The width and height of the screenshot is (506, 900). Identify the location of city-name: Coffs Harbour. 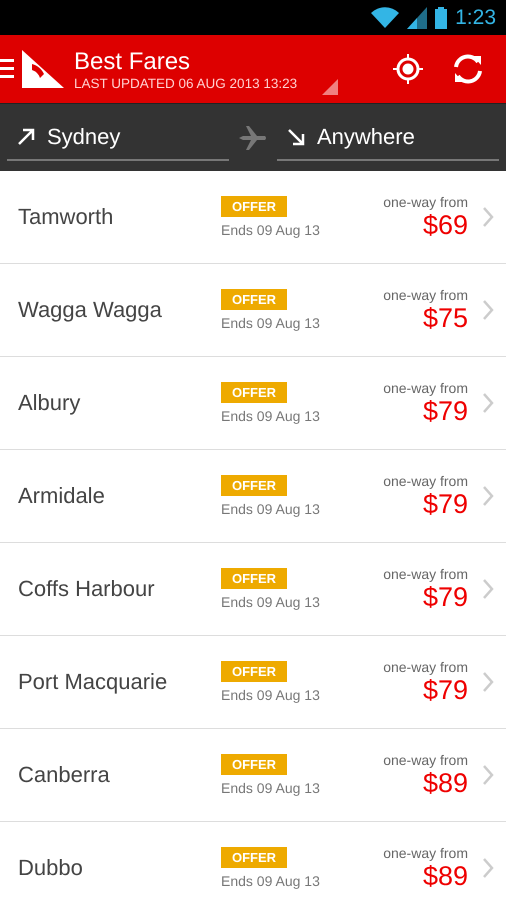
(87, 589).